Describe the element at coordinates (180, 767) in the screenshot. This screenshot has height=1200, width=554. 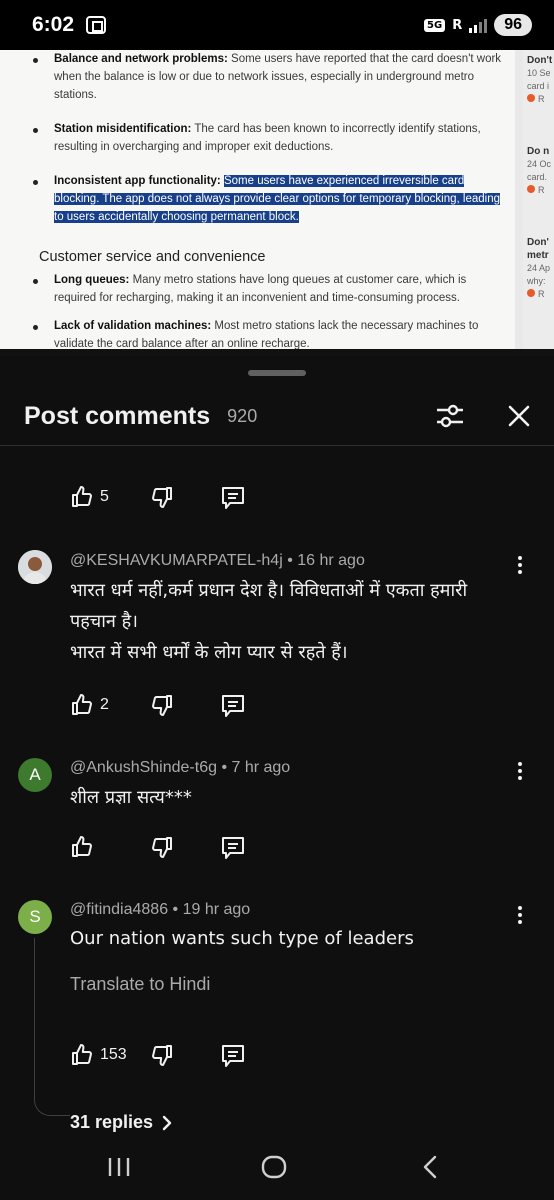
I see `comment-meta: @AnkushShinde-t6g • 7 hr ago` at that location.